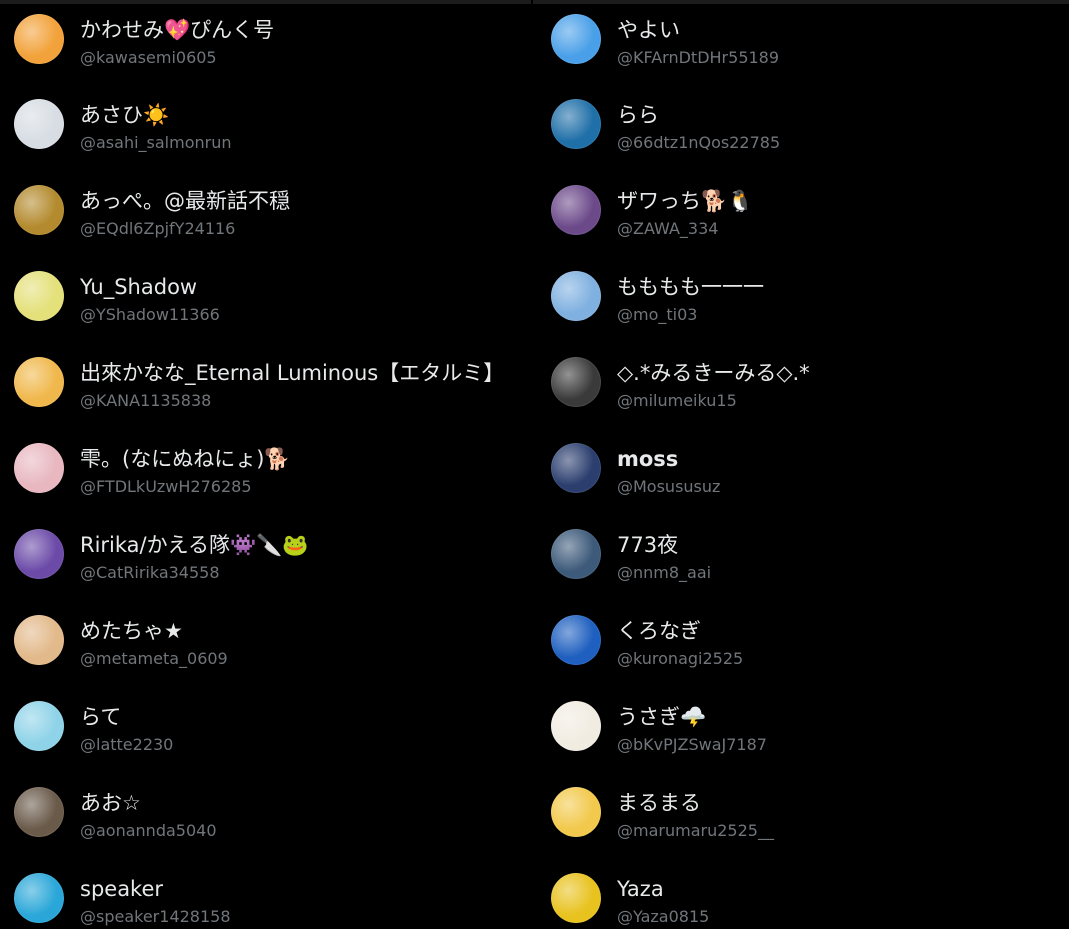  Describe the element at coordinates (150, 573) in the screenshot. I see `user-handle: @CatRirika34558` at that location.